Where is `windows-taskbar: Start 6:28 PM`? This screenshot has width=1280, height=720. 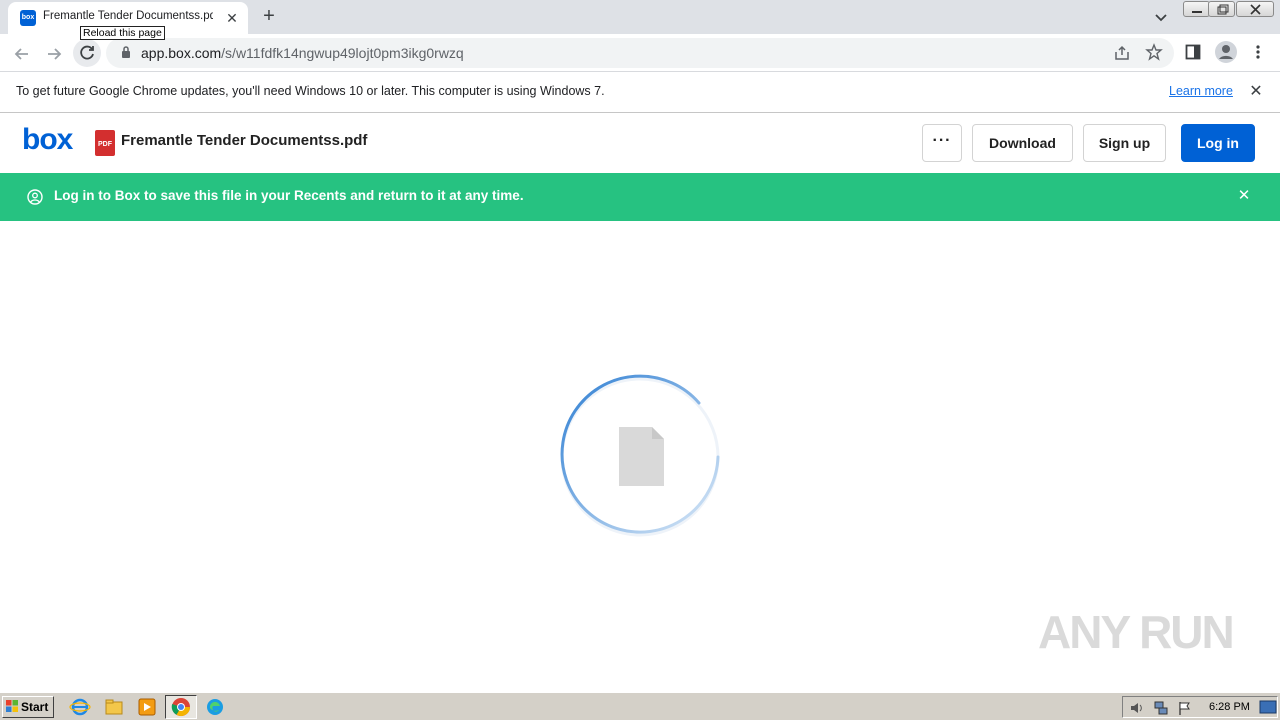 windows-taskbar: Start 6:28 PM is located at coordinates (640, 706).